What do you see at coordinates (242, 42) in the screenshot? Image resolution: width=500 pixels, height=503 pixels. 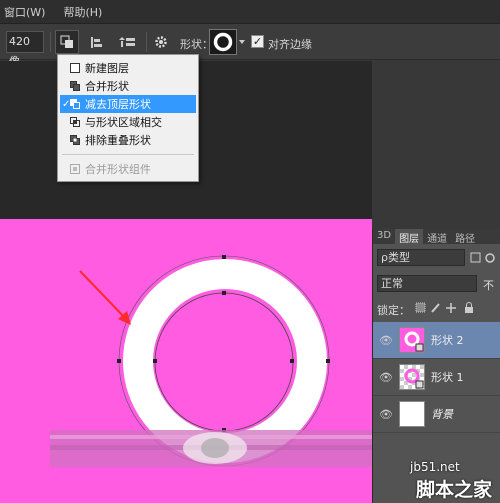 I see `chevron-down-icon` at bounding box center [242, 42].